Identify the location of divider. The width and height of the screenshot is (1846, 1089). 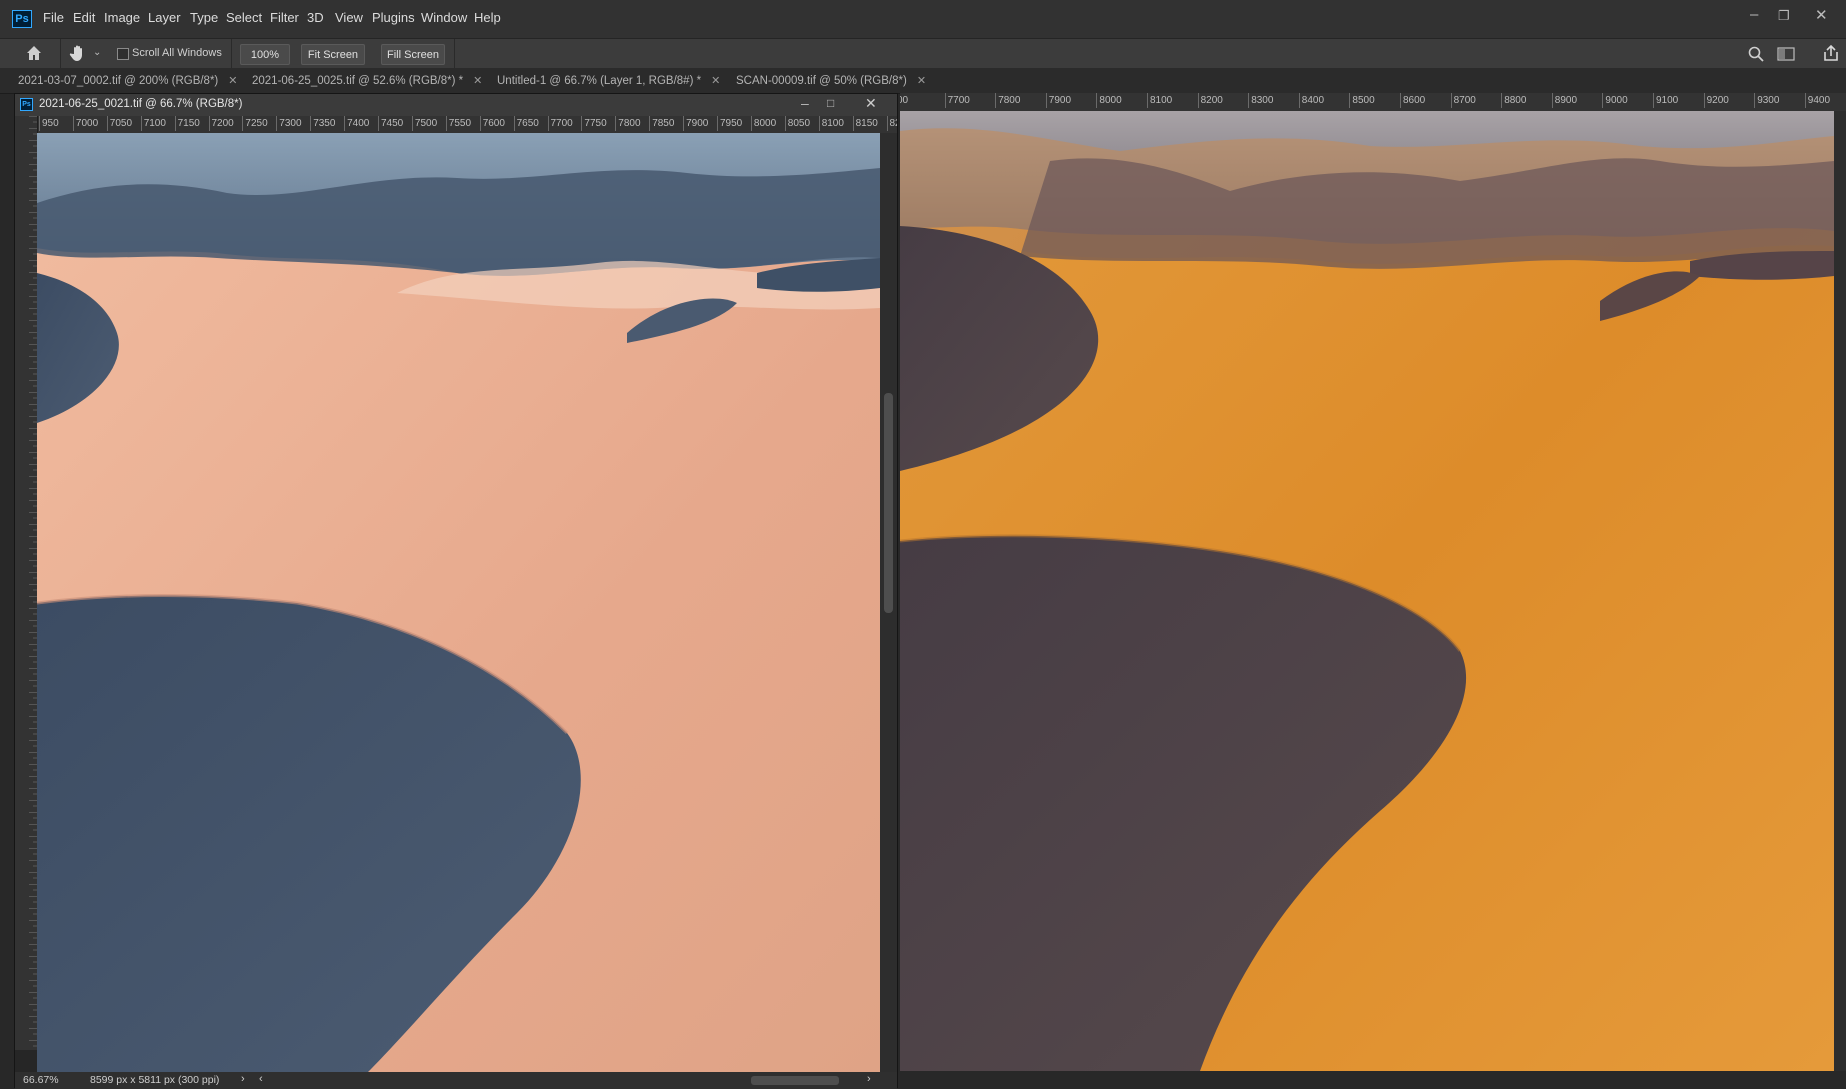
(231, 54).